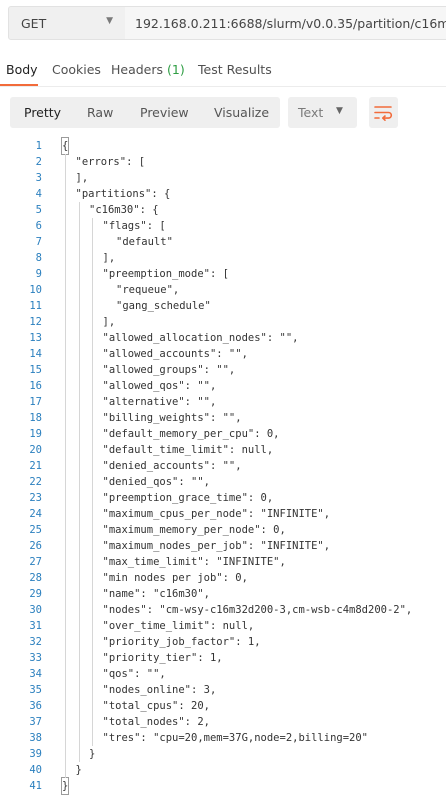 The image size is (446, 796). What do you see at coordinates (38, 178) in the screenshot?
I see `line-number: 3` at bounding box center [38, 178].